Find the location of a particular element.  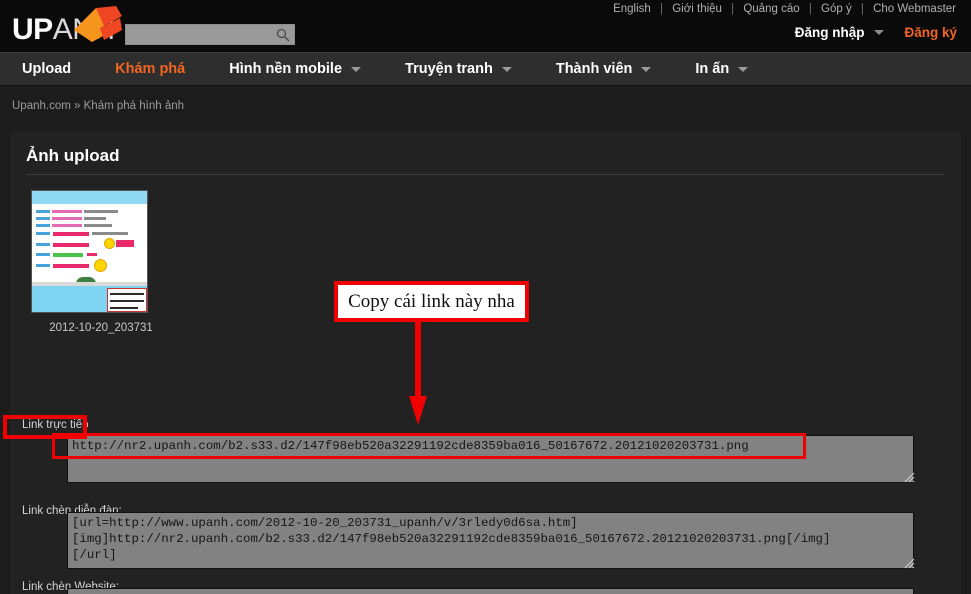

upload-arrow-logo-icon is located at coordinates (98, 24).